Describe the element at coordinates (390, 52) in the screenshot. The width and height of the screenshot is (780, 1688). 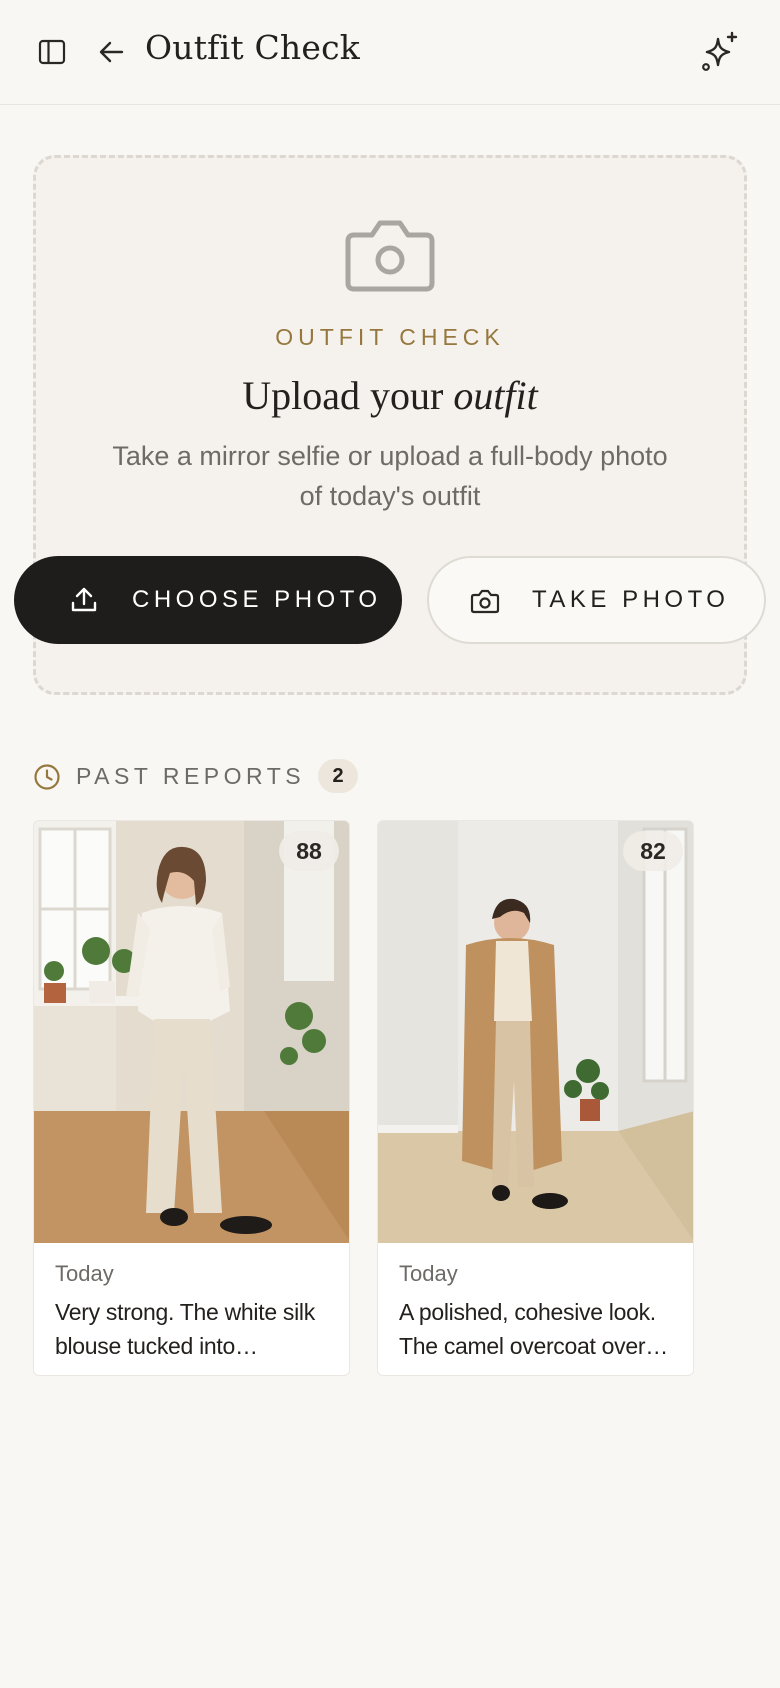
I see `top-bar: Outfit Check` at that location.